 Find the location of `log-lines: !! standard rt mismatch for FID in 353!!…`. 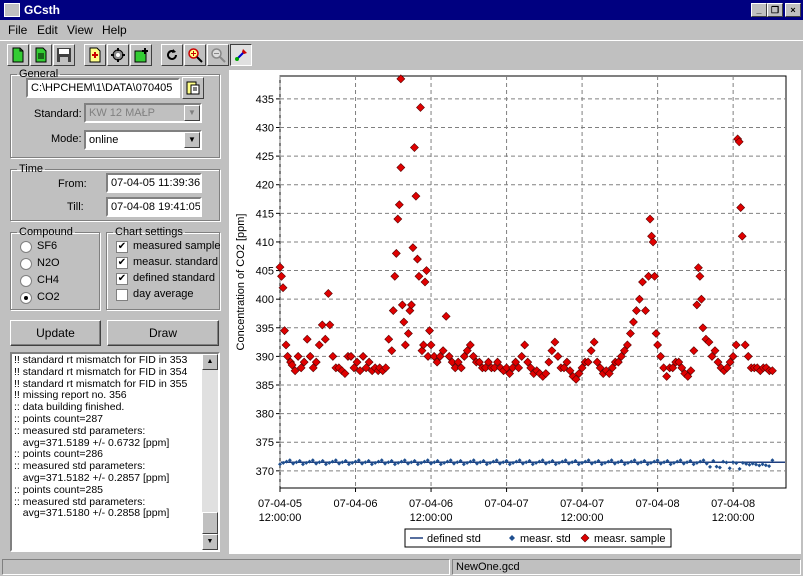

log-lines: !! standard rt mismatch for FID in 353!!… is located at coordinates (108, 437).